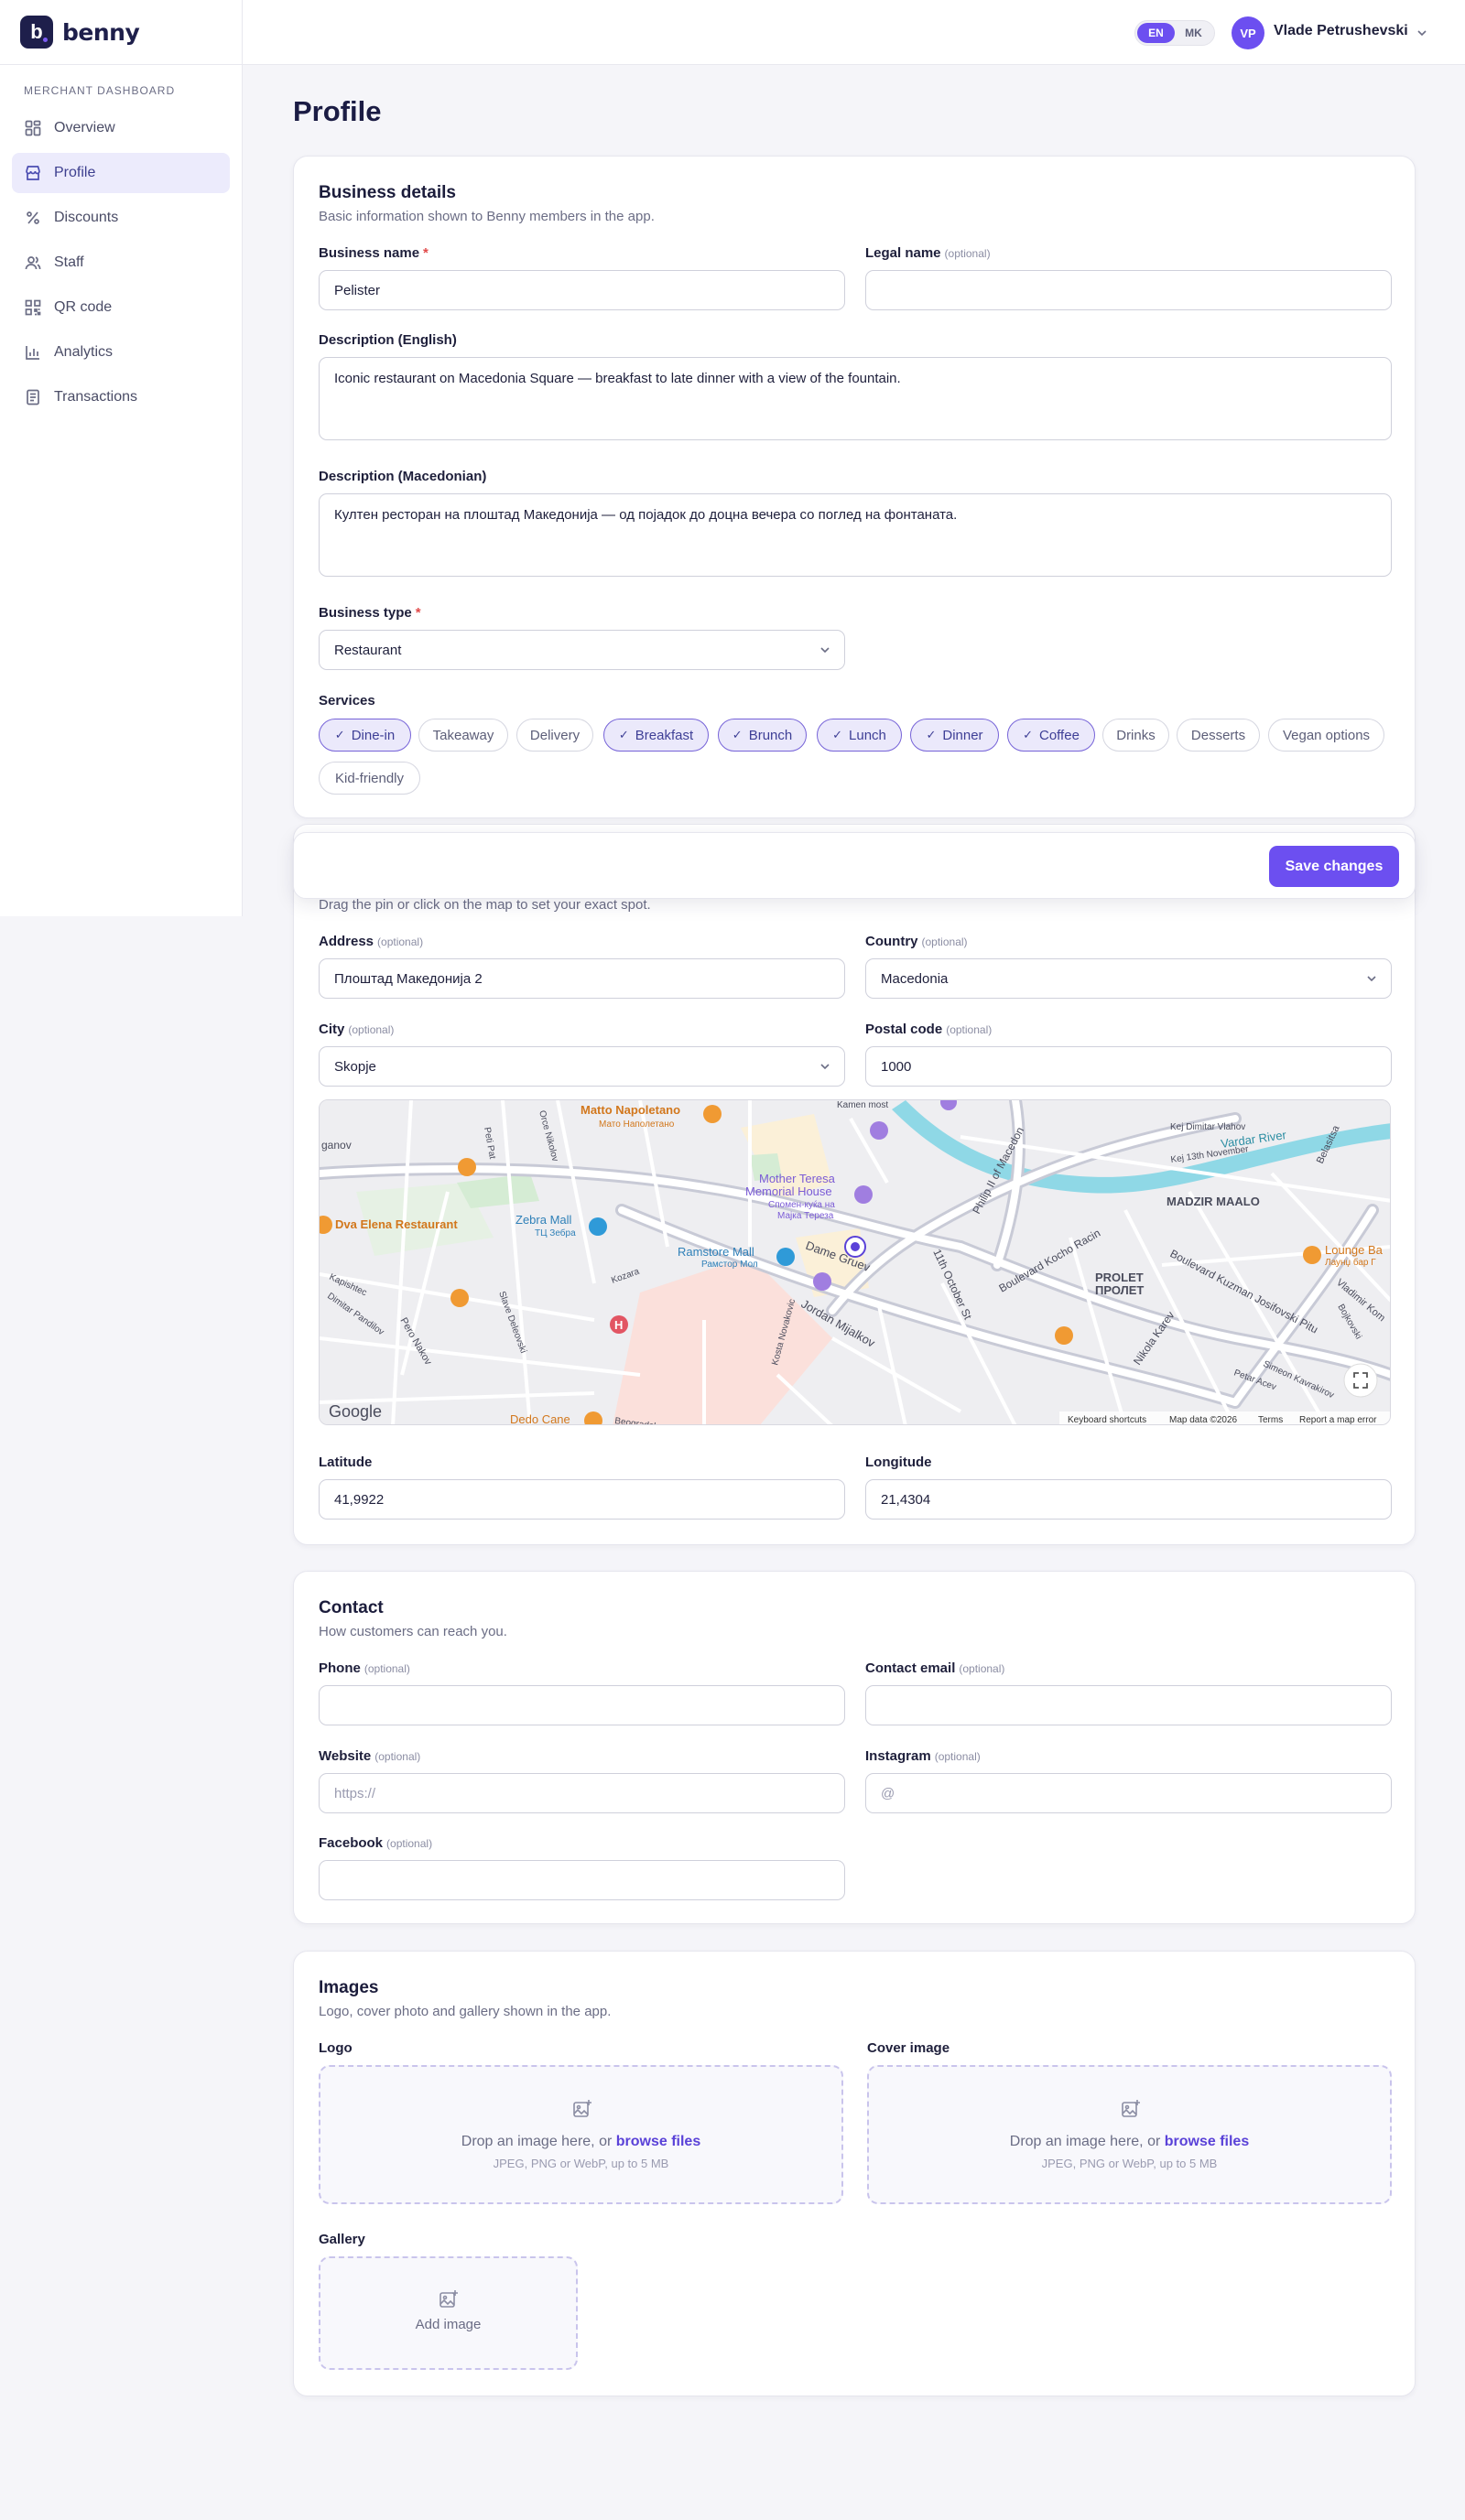 This screenshot has height=2520, width=1465. I want to click on sidebar-item-qr-code: QR code, so click(121, 307).